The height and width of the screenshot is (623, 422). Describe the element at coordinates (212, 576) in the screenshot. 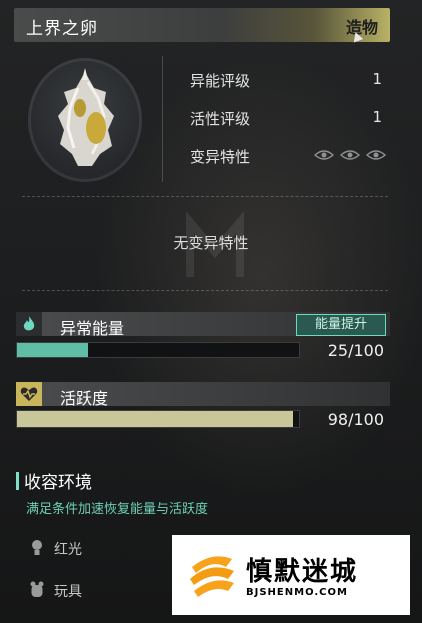

I see `watermark-logo` at that location.